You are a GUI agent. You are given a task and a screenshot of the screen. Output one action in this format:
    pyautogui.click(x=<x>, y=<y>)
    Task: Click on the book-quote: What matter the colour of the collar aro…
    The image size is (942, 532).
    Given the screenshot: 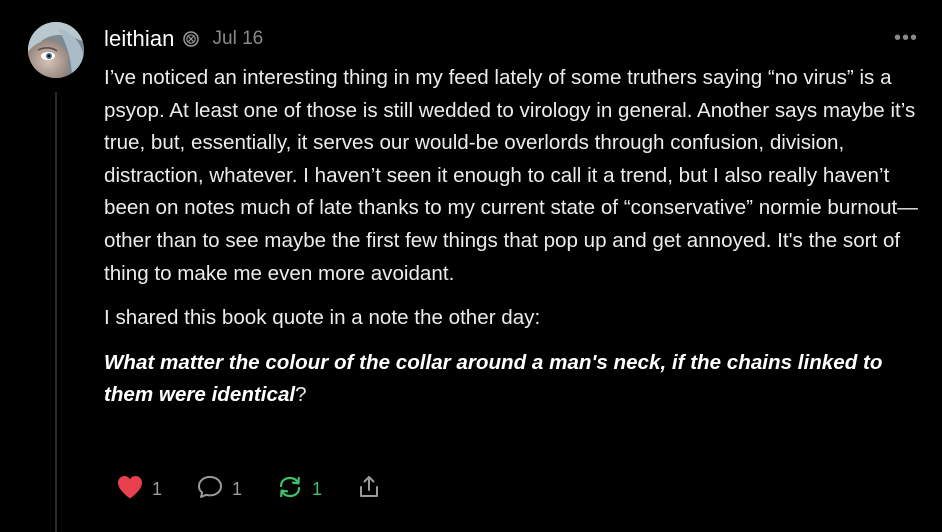 What is the action you would take?
    pyautogui.click(x=517, y=379)
    